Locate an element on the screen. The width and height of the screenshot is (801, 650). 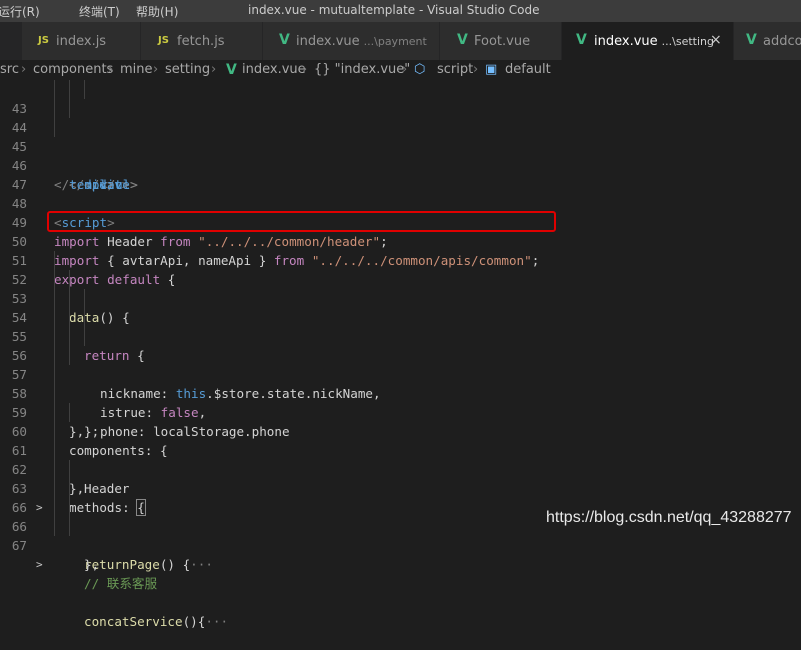
tab-index-vue-payment: V index.vue ...\payment is located at coordinates (351, 41).